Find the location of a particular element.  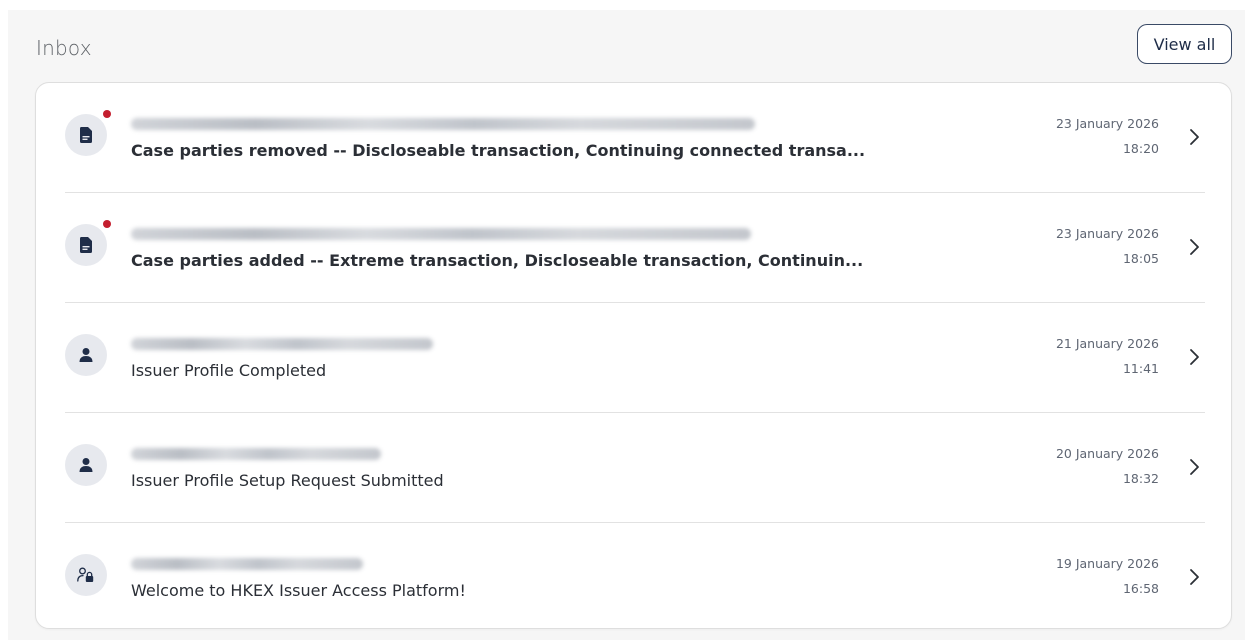

message-time: 18:05 is located at coordinates (1140, 258).